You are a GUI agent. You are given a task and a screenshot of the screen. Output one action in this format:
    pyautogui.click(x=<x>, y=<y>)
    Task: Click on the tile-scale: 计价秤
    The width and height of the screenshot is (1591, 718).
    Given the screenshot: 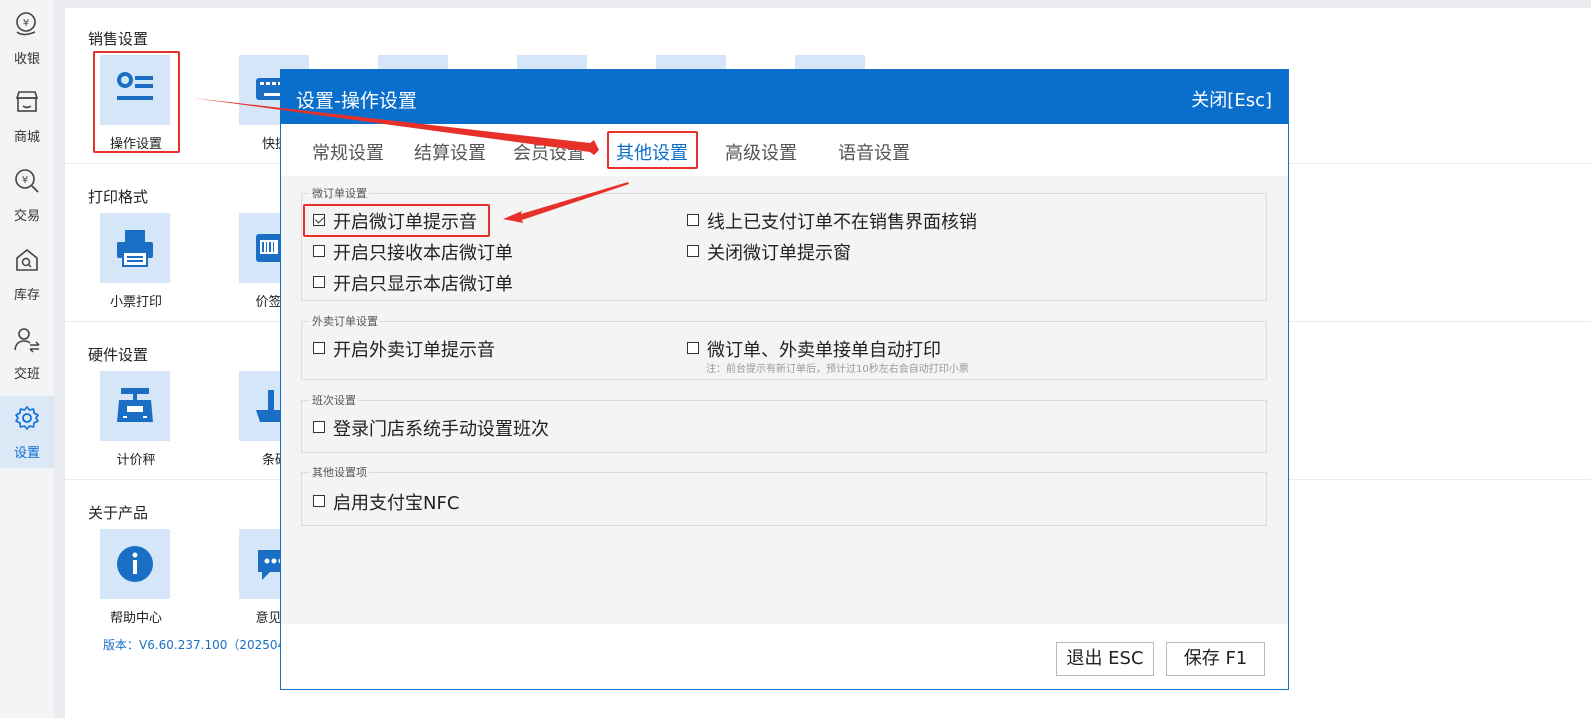 What is the action you would take?
    pyautogui.click(x=130, y=421)
    